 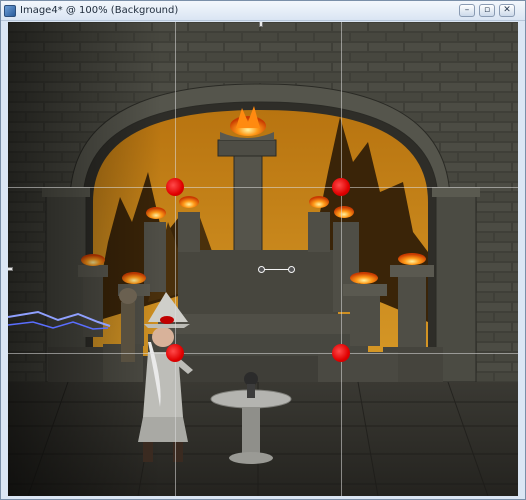 What do you see at coordinates (263, 11) in the screenshot?
I see `title-bar: Image4* @ 100% (Background) – ▫ ✕` at bounding box center [263, 11].